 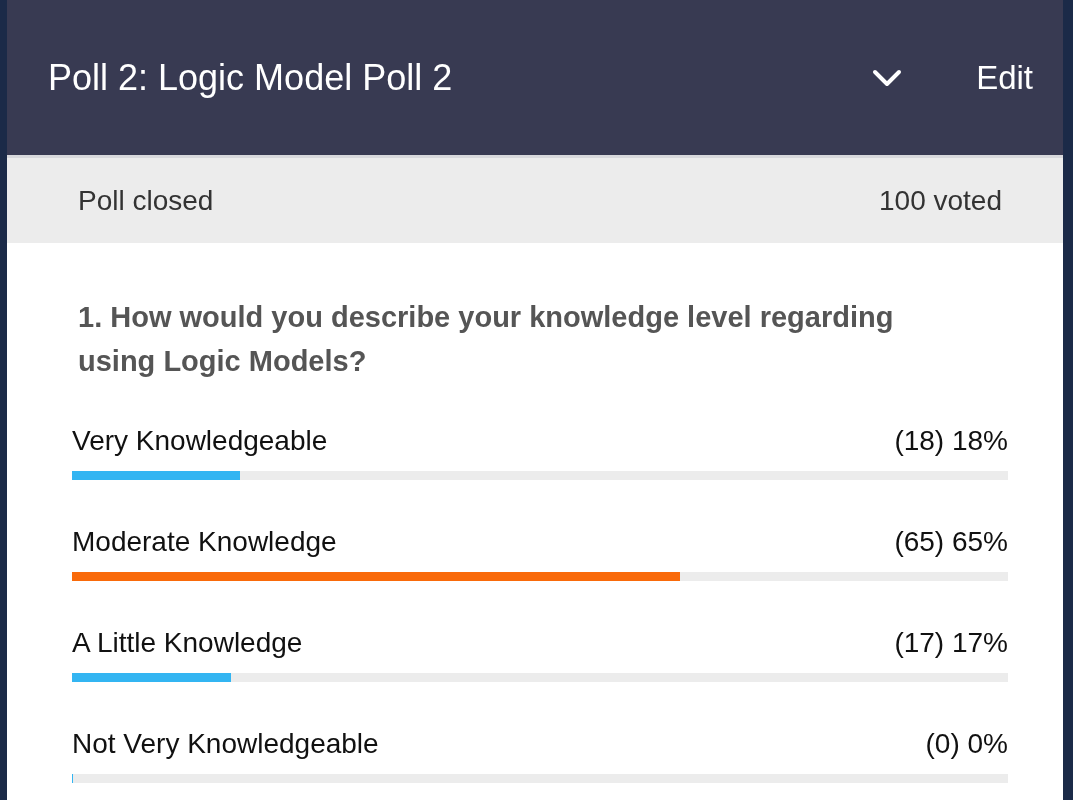 What do you see at coordinates (187, 643) in the screenshot?
I see `option-label: A Little Knowledge` at bounding box center [187, 643].